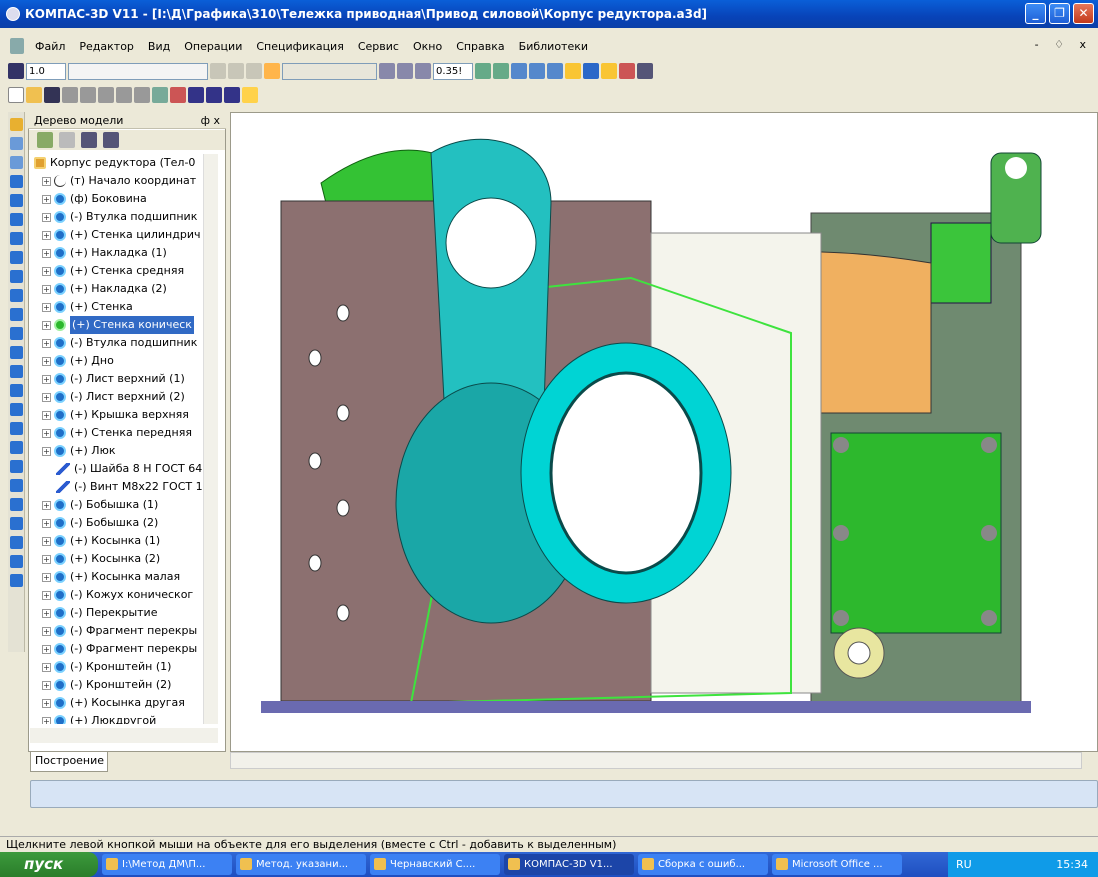 This screenshot has height=877, width=1098. Describe the element at coordinates (70, 95) in the screenshot. I see `print-icon` at that location.